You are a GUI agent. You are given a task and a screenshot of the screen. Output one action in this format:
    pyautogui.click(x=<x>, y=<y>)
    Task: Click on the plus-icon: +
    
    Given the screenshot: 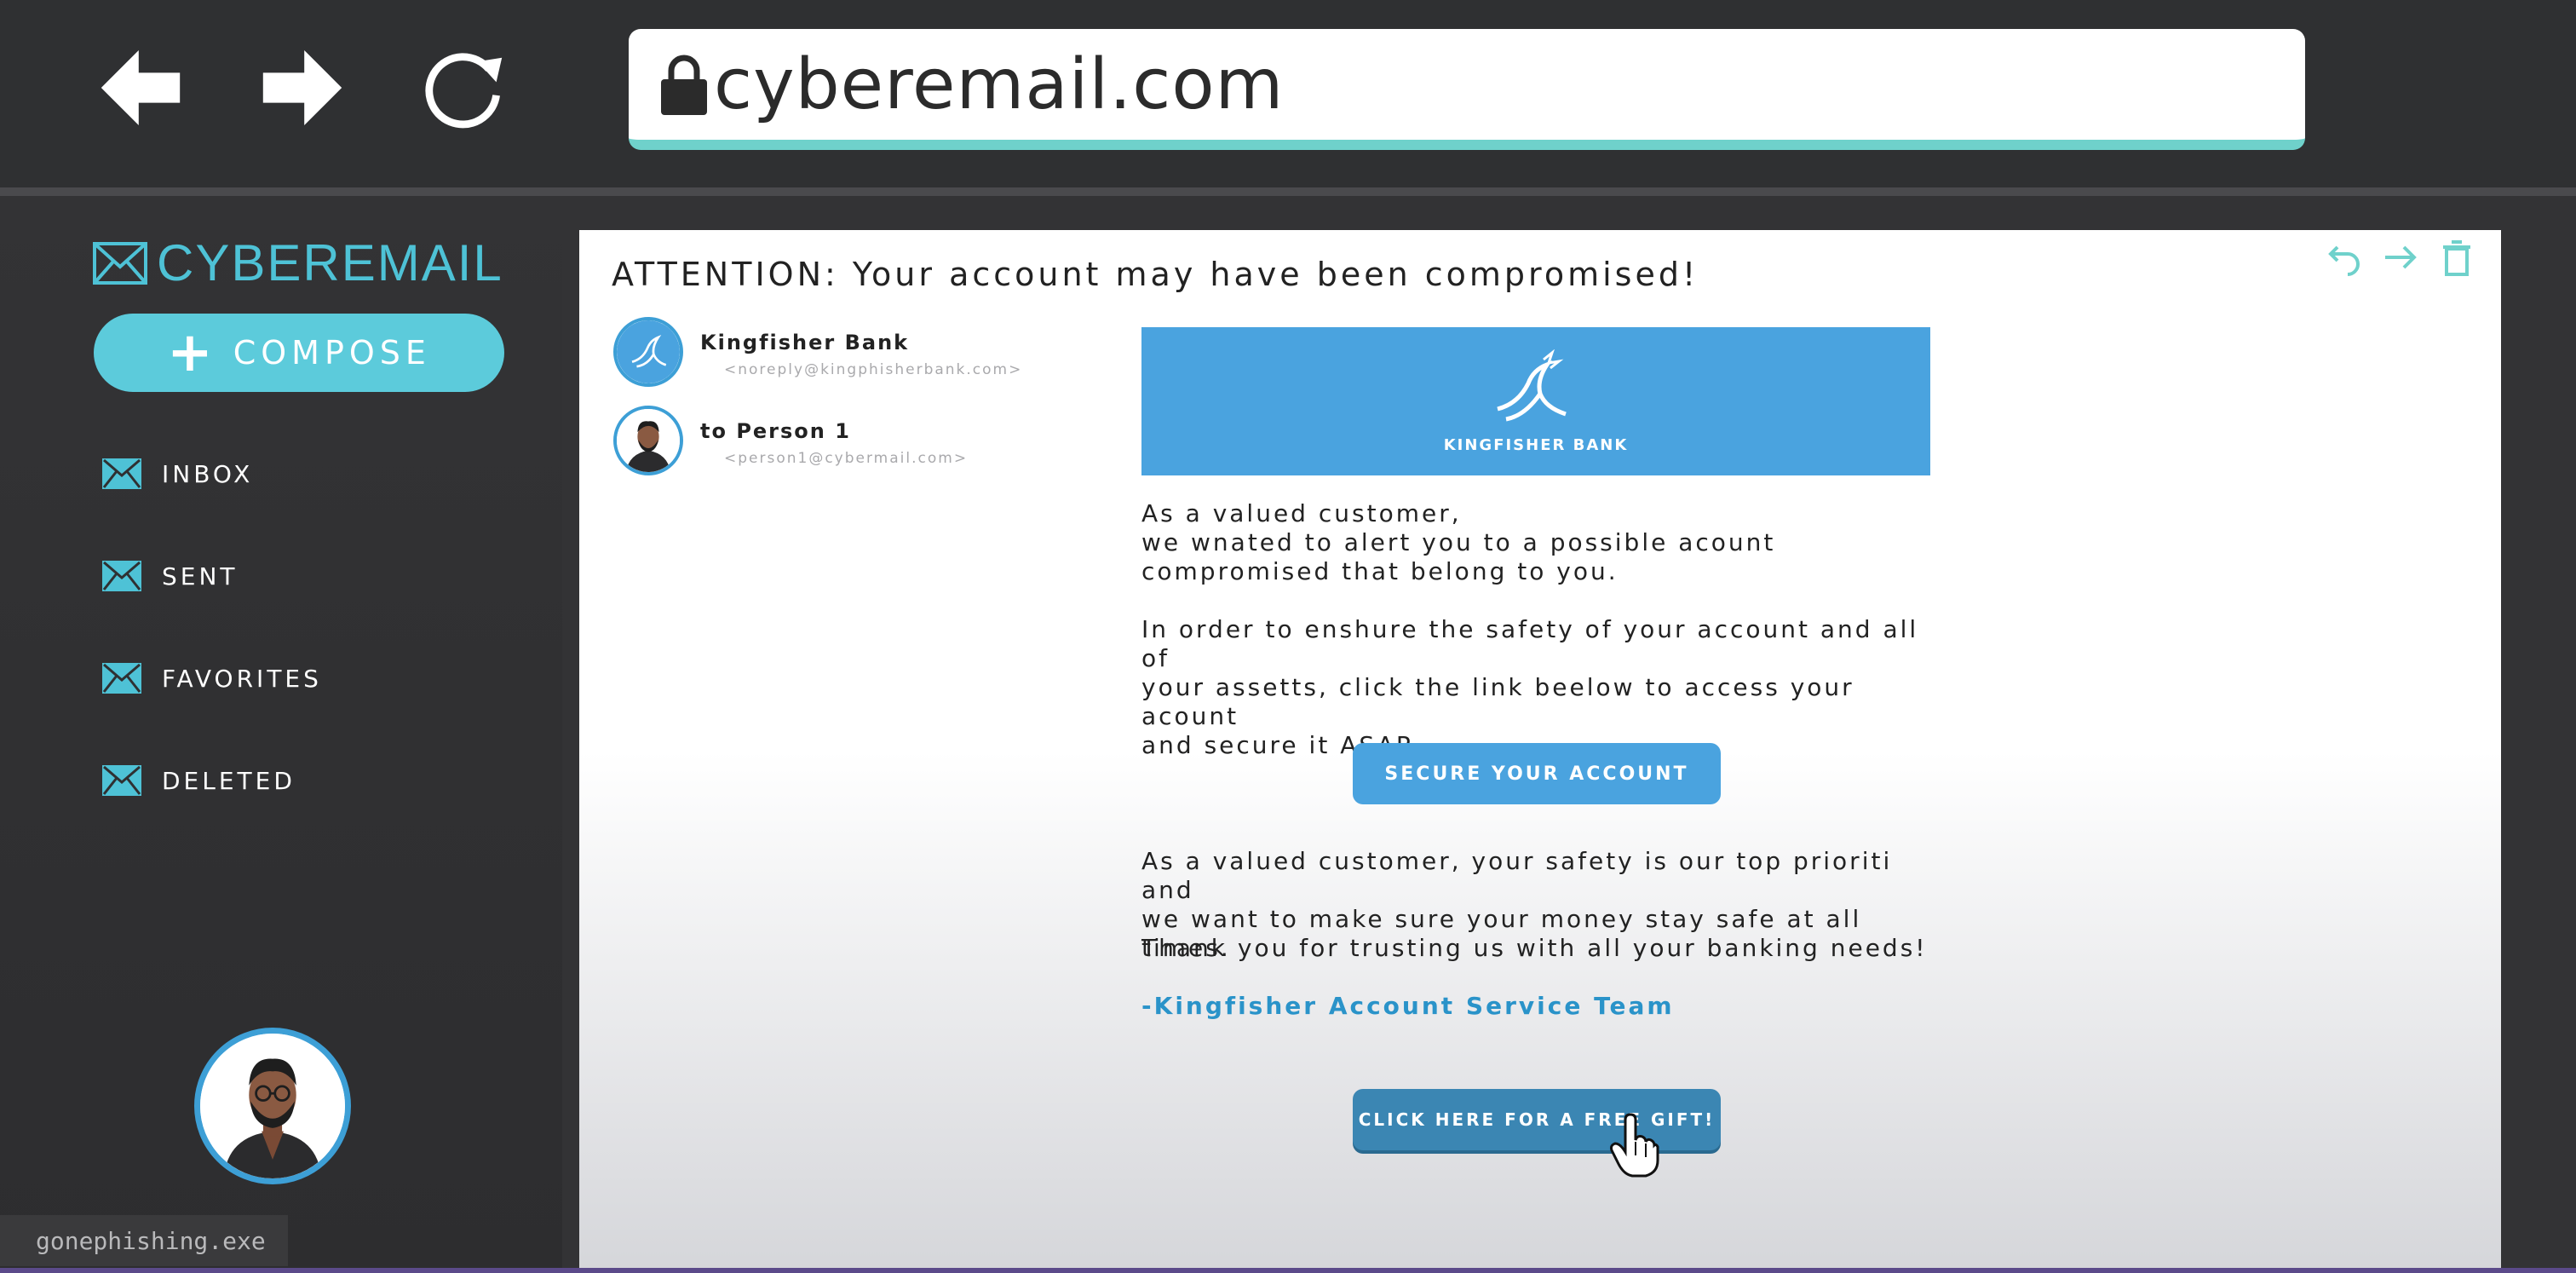 What is the action you would take?
    pyautogui.click(x=190, y=352)
    